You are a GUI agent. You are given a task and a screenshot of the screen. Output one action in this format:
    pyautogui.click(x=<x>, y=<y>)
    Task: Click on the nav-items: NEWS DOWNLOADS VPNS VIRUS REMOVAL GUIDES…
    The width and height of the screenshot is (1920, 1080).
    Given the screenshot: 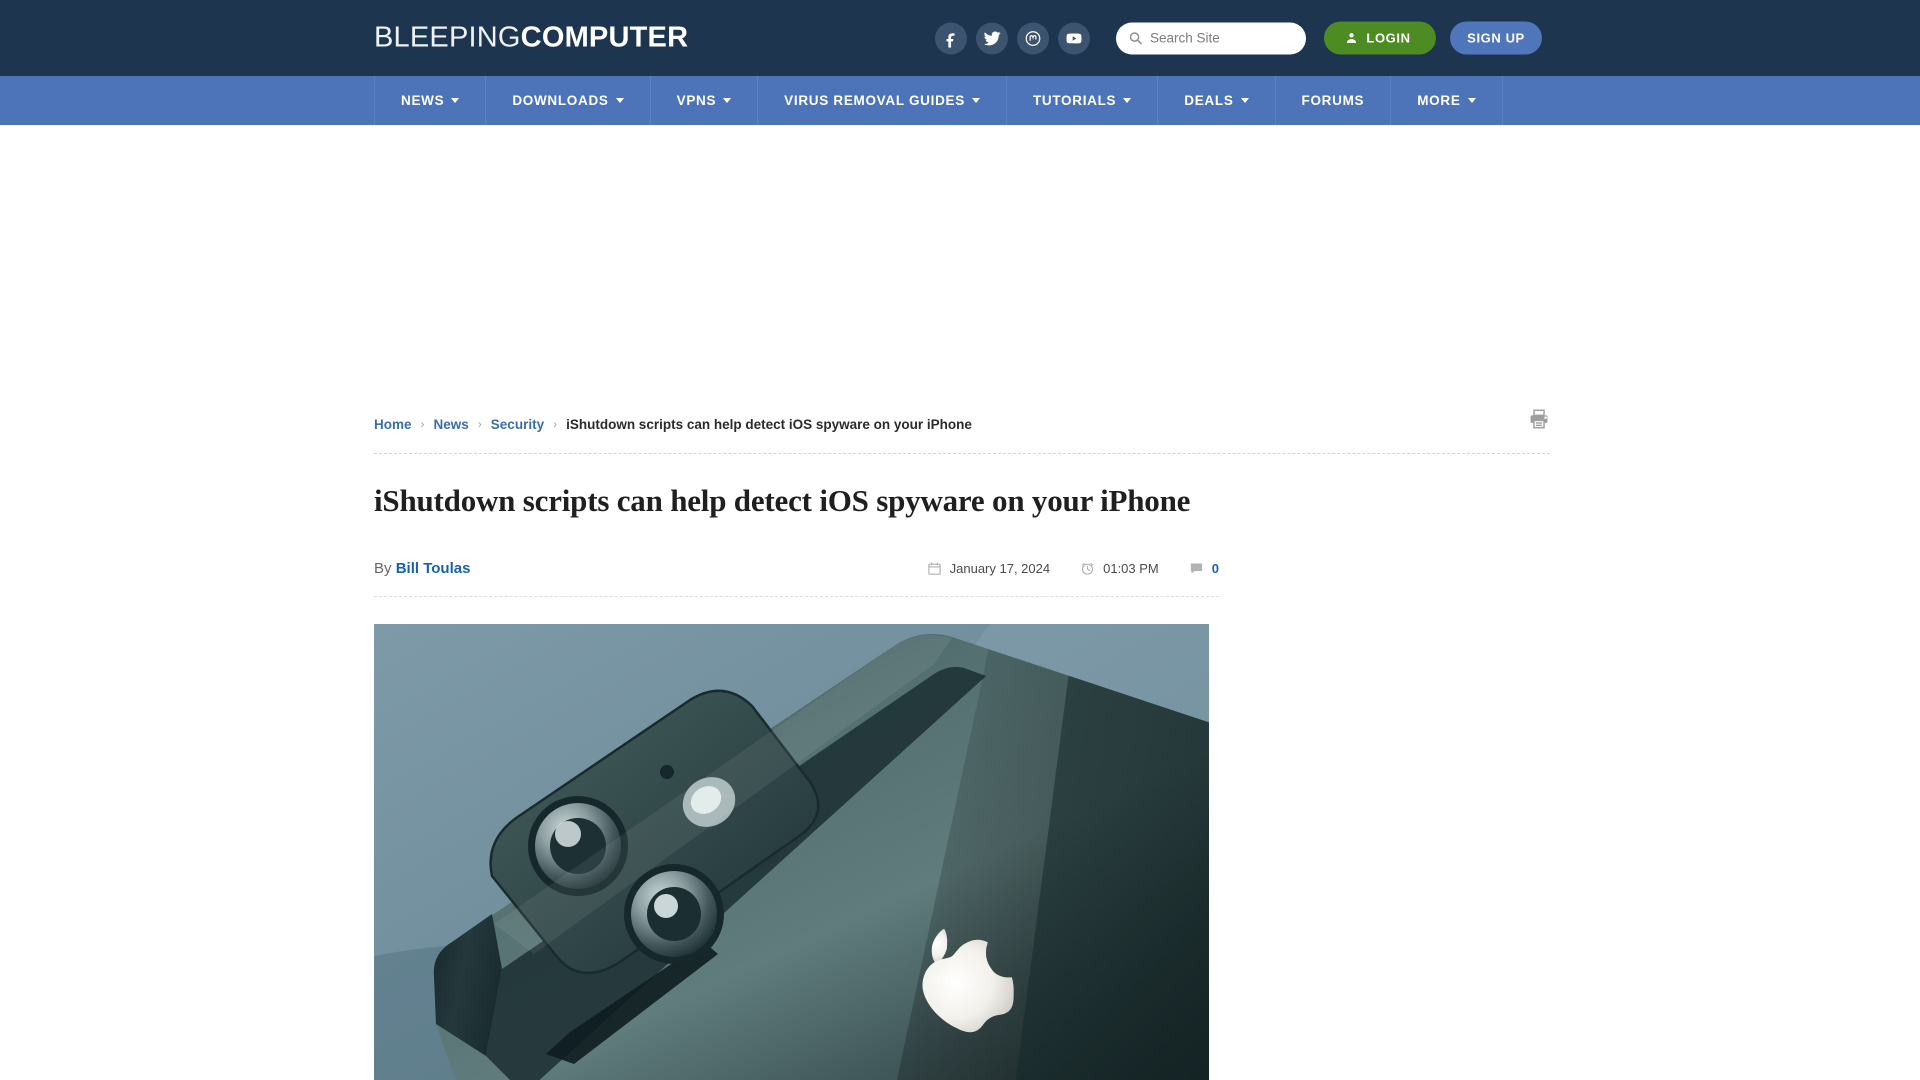 What is the action you would take?
    pyautogui.click(x=938, y=100)
    